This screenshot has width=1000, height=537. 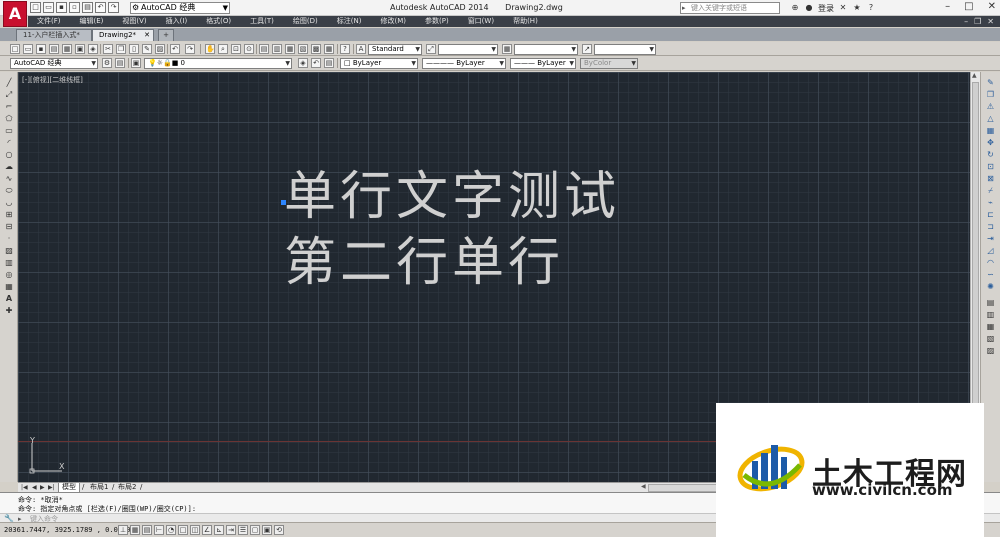 I want to click on menu-window: 窗口(W), so click(x=481, y=21).